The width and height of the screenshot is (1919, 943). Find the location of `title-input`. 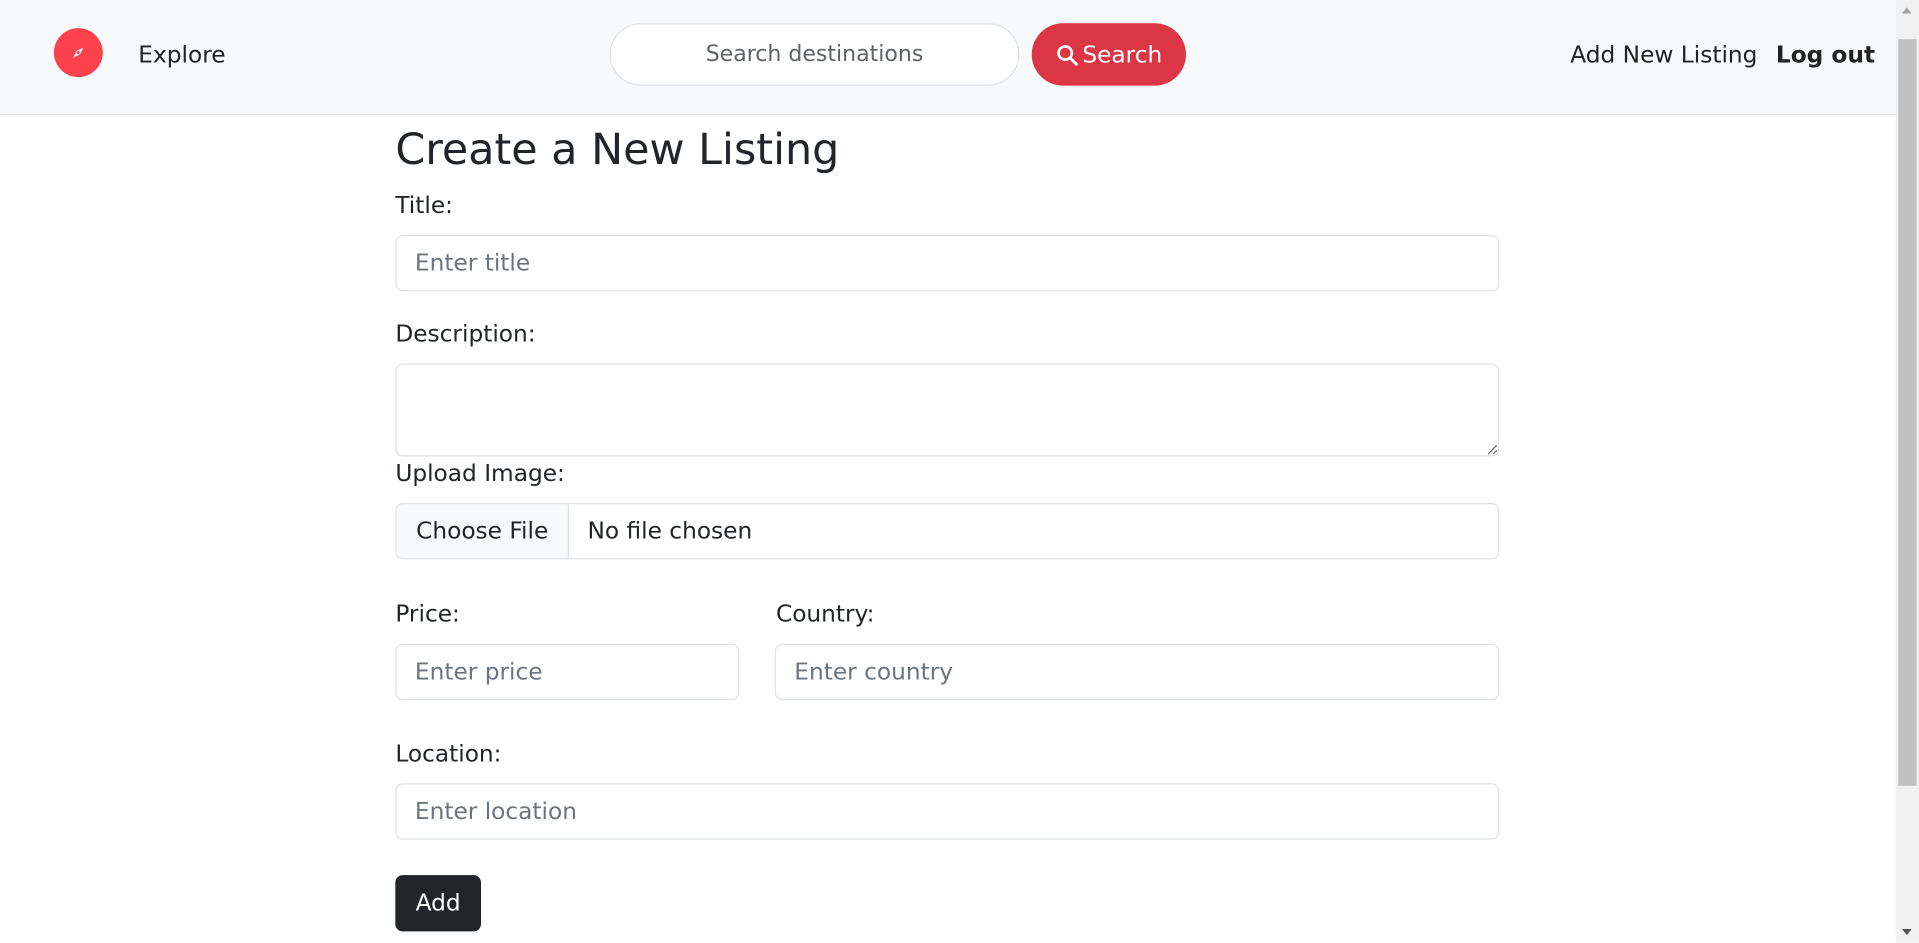

title-input is located at coordinates (947, 263).